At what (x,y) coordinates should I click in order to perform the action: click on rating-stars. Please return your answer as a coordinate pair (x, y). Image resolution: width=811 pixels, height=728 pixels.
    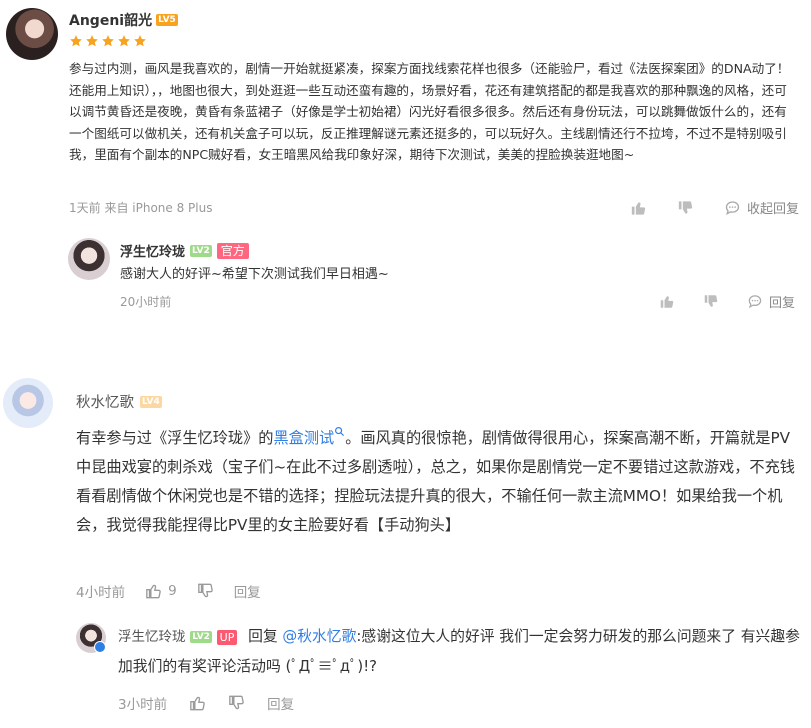
    Looking at the image, I should click on (108, 42).